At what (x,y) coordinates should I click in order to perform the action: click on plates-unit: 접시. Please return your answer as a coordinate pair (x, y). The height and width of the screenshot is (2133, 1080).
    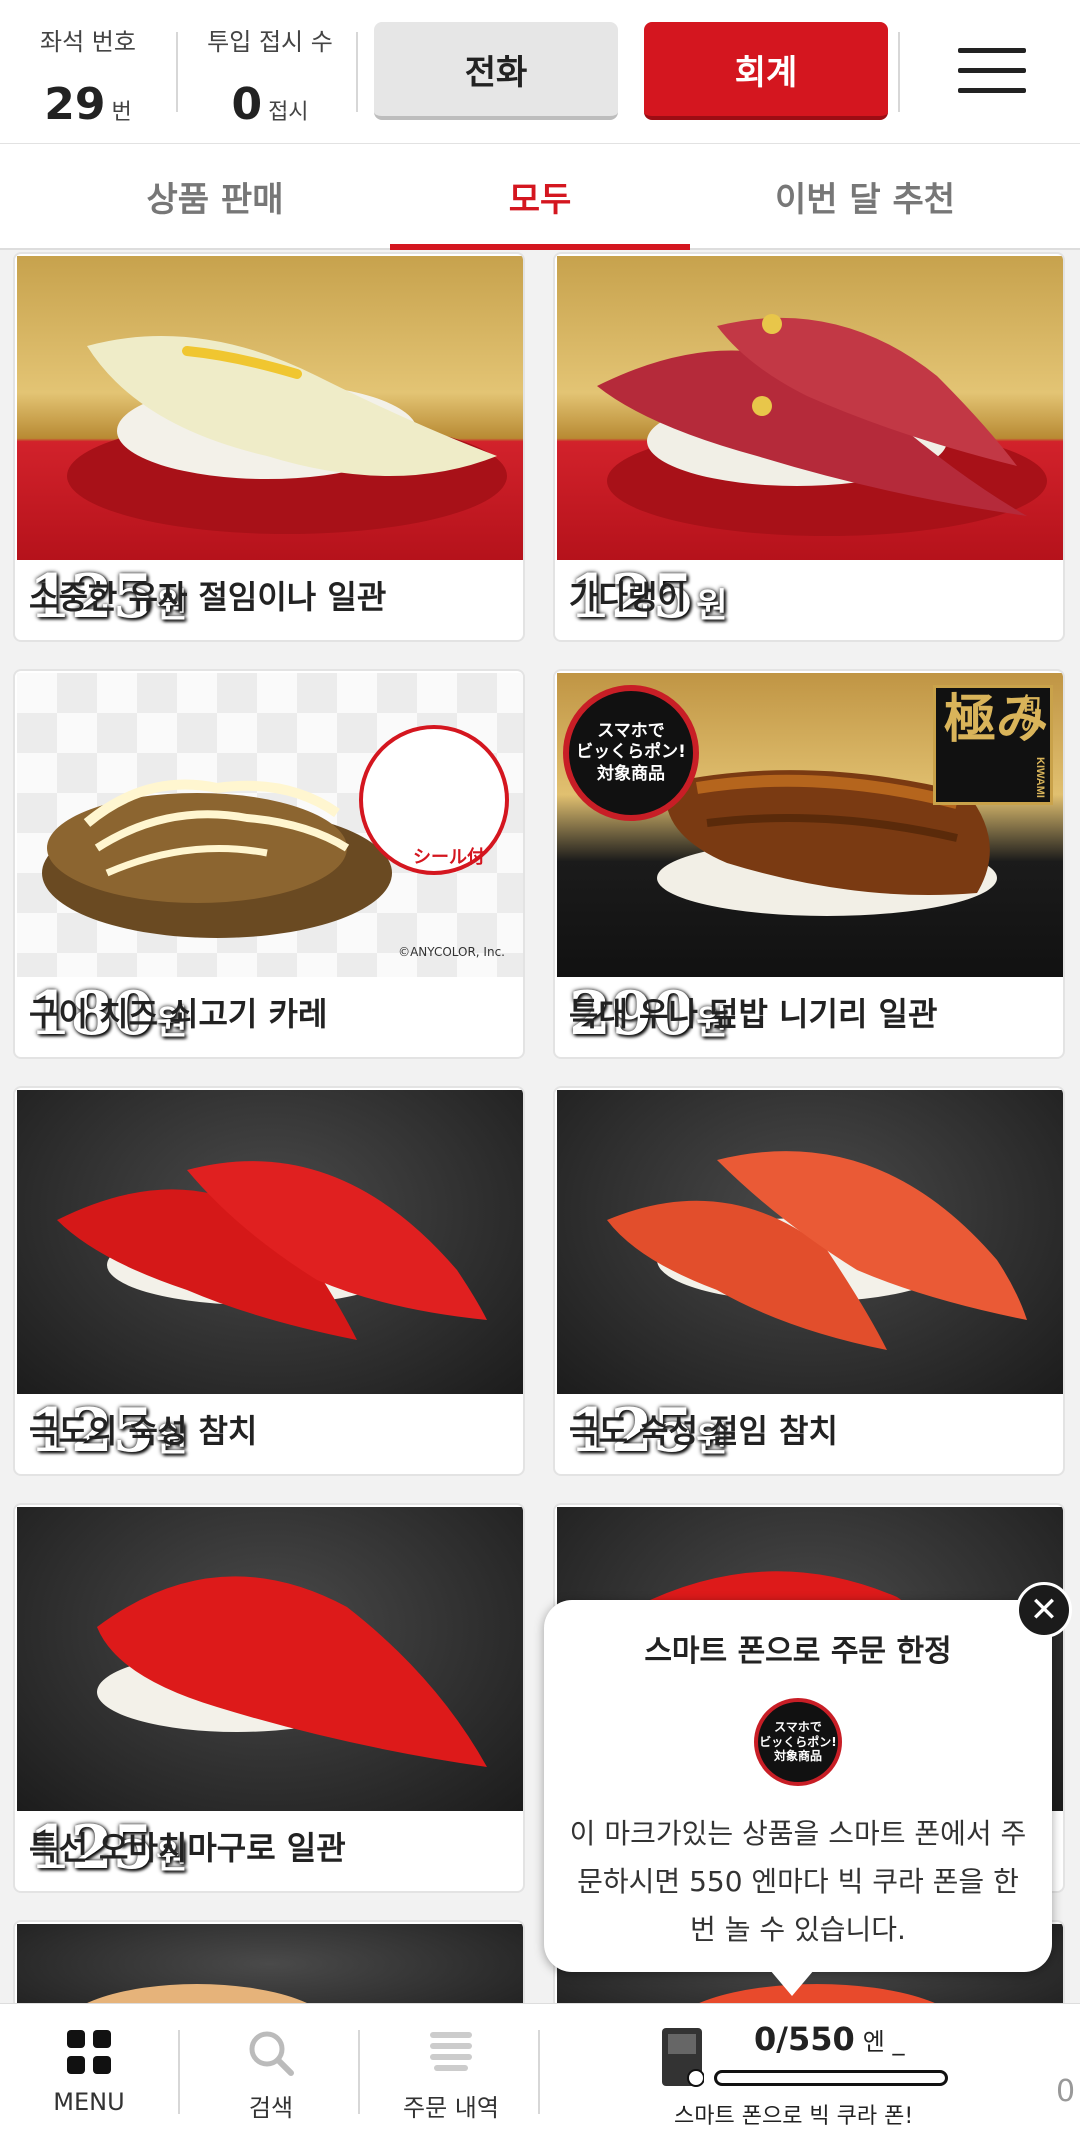
    Looking at the image, I should click on (288, 112).